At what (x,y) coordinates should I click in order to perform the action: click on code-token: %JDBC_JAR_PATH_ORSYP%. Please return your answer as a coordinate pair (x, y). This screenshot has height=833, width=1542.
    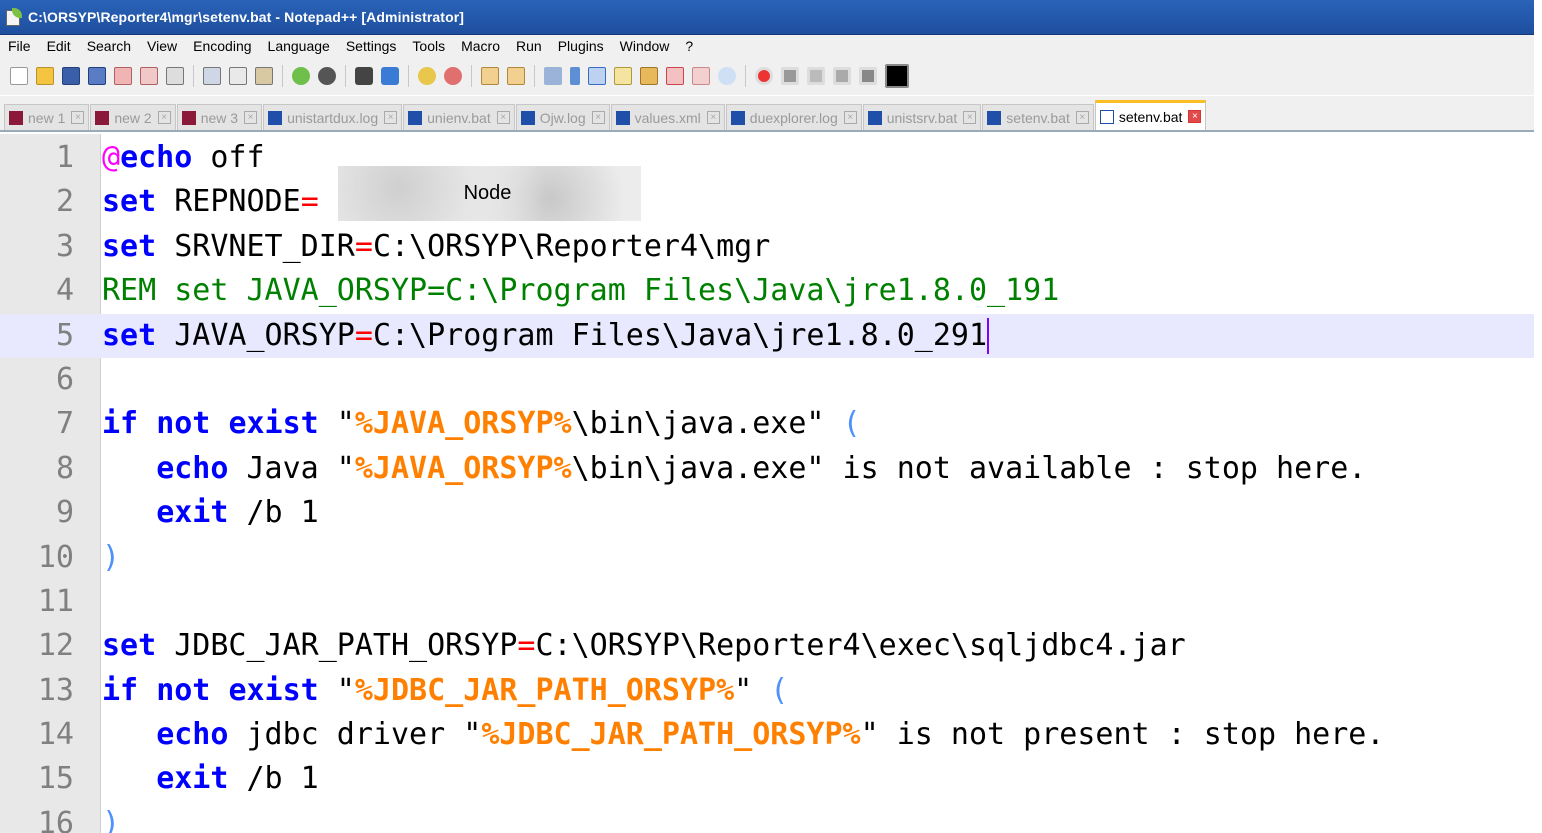
    Looking at the image, I should click on (671, 735).